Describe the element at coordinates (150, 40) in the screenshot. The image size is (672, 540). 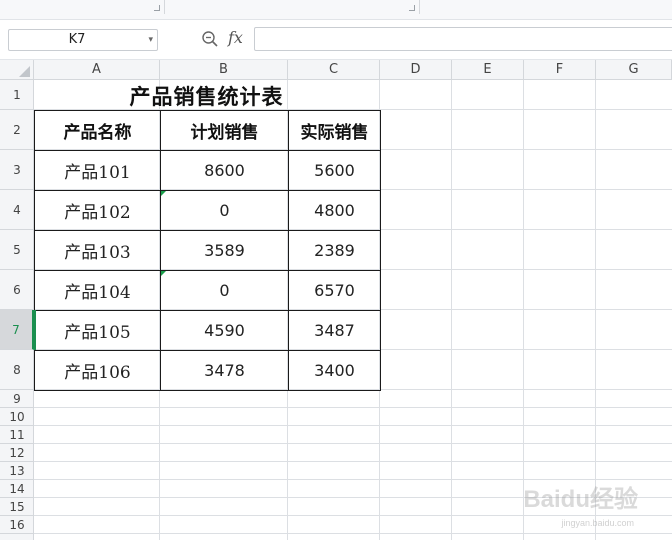
I see `chevron-down-icon: ▾` at that location.